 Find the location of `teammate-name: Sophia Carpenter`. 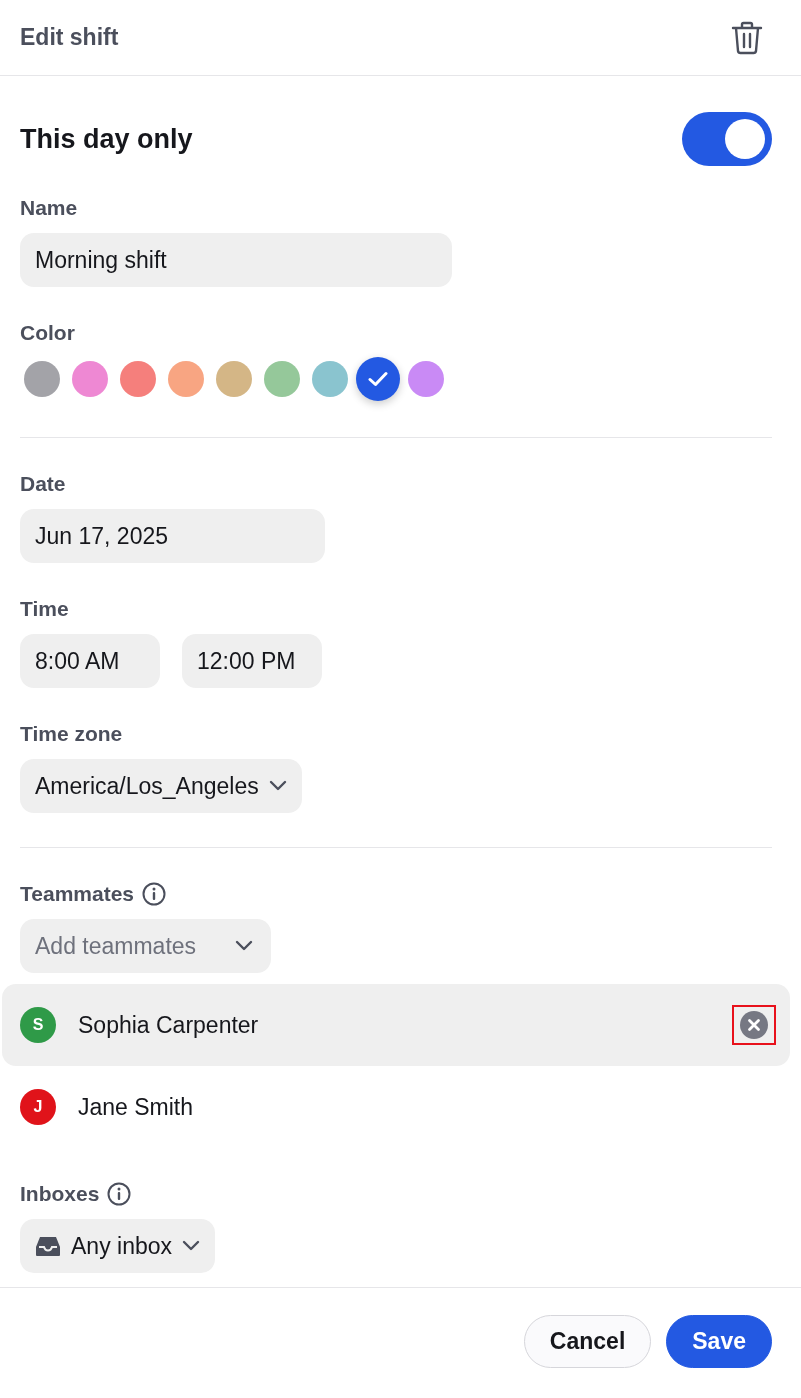

teammate-name: Sophia Carpenter is located at coordinates (169, 1025).